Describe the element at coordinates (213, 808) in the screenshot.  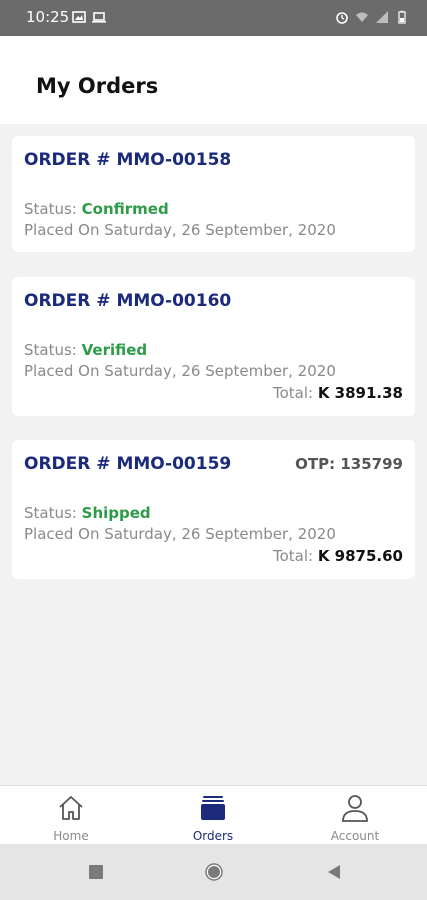
I see `orders-icon` at that location.